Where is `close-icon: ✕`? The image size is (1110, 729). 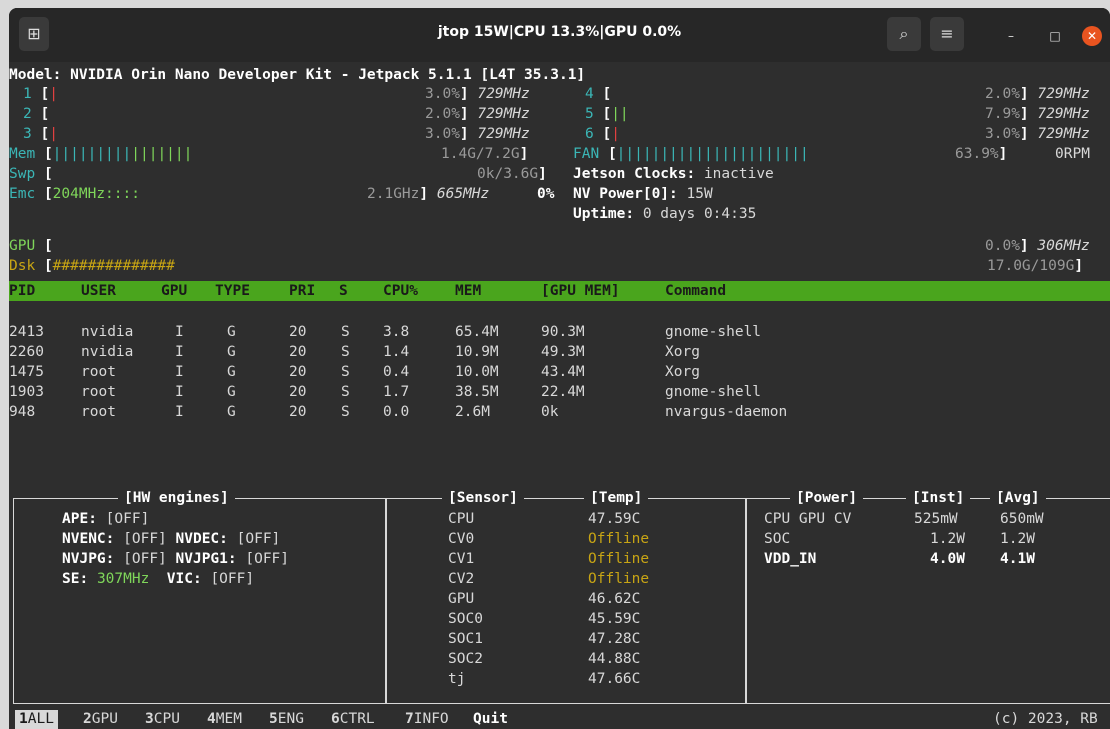 close-icon: ✕ is located at coordinates (1092, 36).